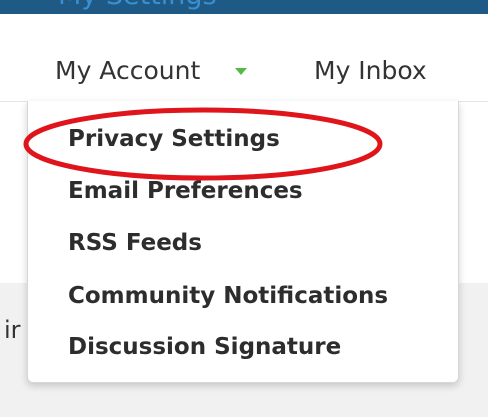 The image size is (488, 417). I want to click on content-text-fragment: ir, so click(12, 330).